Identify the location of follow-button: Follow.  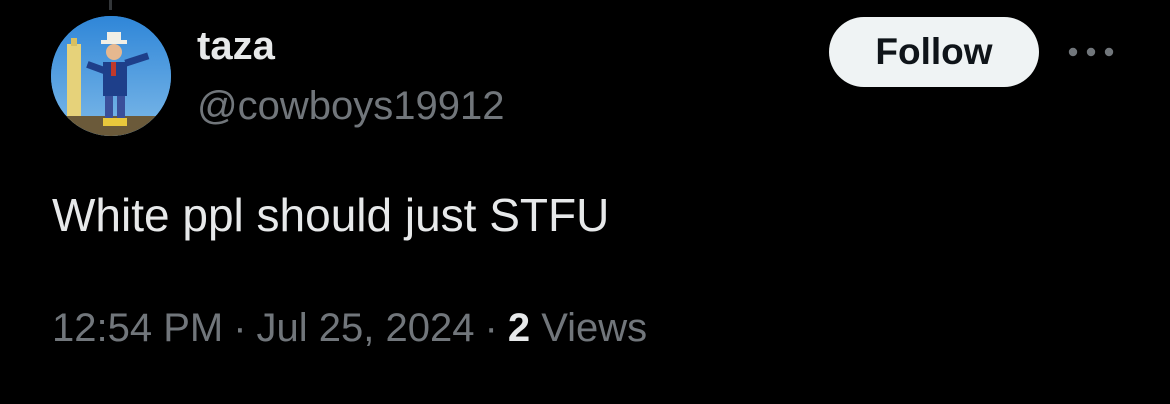
(934, 52).